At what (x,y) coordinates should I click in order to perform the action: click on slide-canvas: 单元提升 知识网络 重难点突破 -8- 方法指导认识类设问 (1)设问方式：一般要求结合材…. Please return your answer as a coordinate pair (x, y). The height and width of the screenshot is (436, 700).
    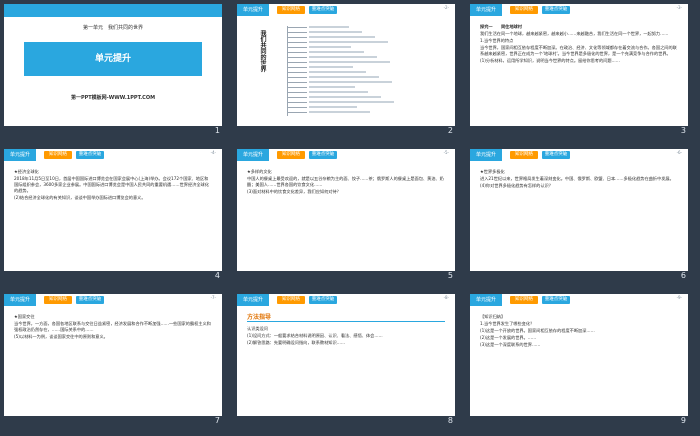
    Looking at the image, I should click on (346, 355).